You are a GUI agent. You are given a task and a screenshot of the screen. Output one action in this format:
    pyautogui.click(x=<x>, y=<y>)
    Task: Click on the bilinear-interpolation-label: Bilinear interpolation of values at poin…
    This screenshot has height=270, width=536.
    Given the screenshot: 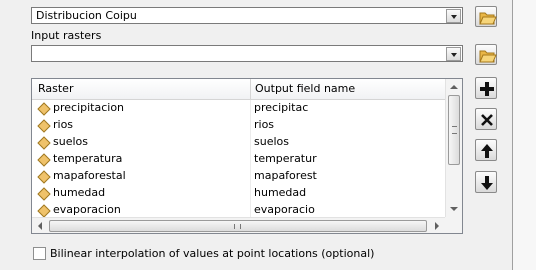 What is the action you would take?
    pyautogui.click(x=212, y=253)
    